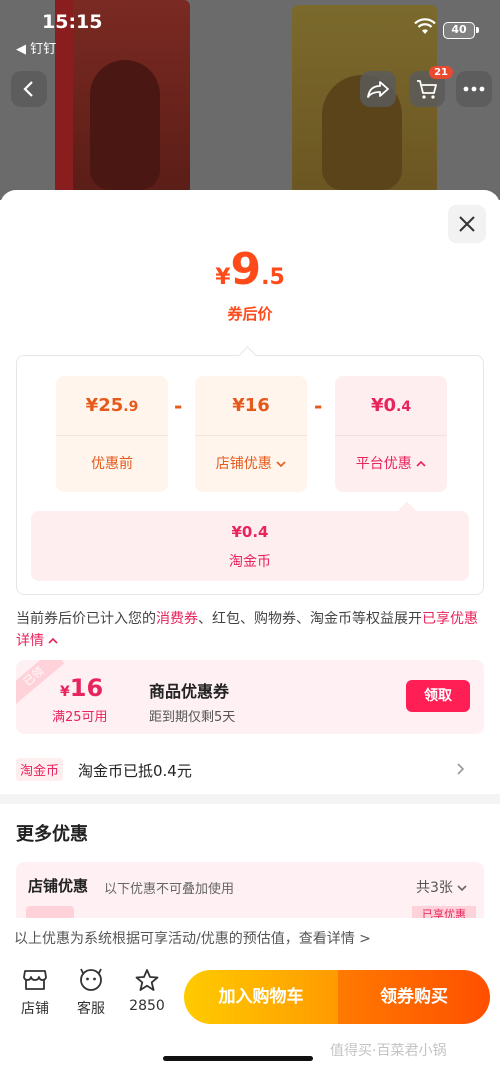 The height and width of the screenshot is (1081, 500). Describe the element at coordinates (250, 770) in the screenshot. I see `coin-deduction-row: 淘金币 淘金币已抵0.4元` at that location.